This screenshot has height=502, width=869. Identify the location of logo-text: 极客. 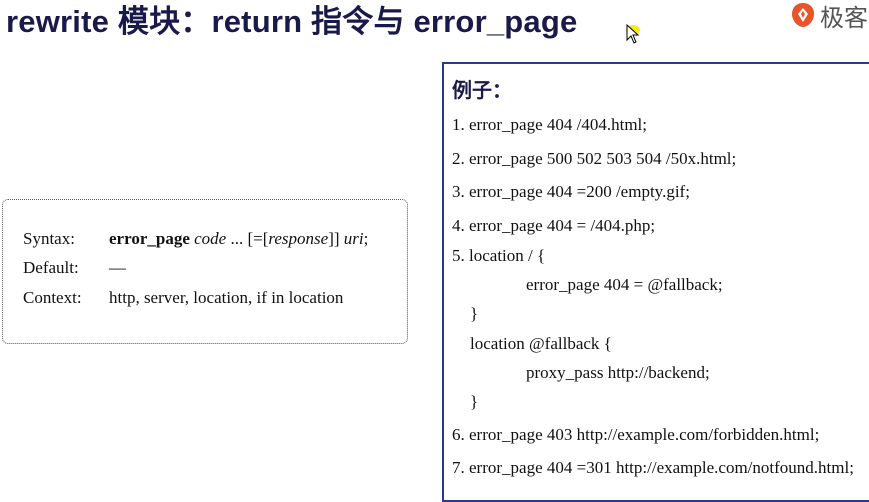
(844, 18).